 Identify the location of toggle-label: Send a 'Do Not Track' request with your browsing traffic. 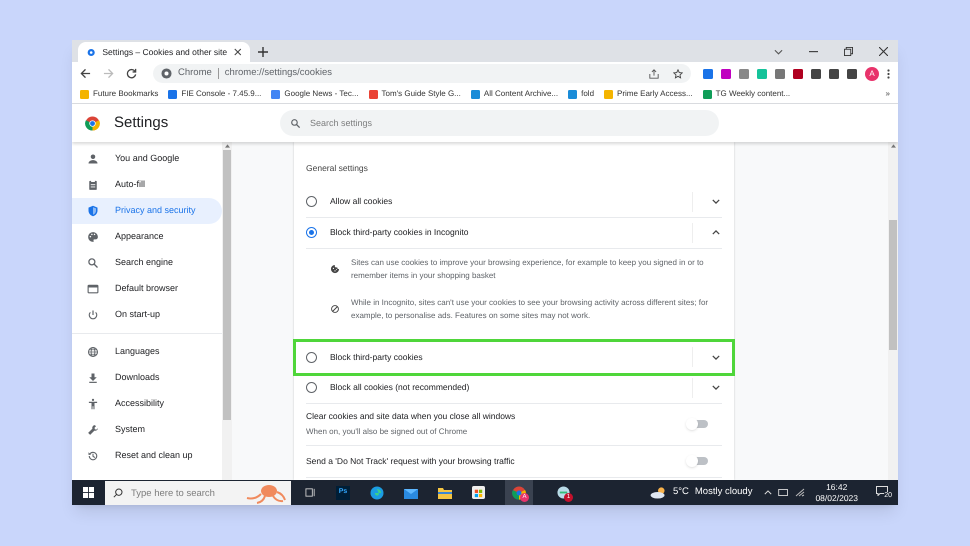
(411, 461).